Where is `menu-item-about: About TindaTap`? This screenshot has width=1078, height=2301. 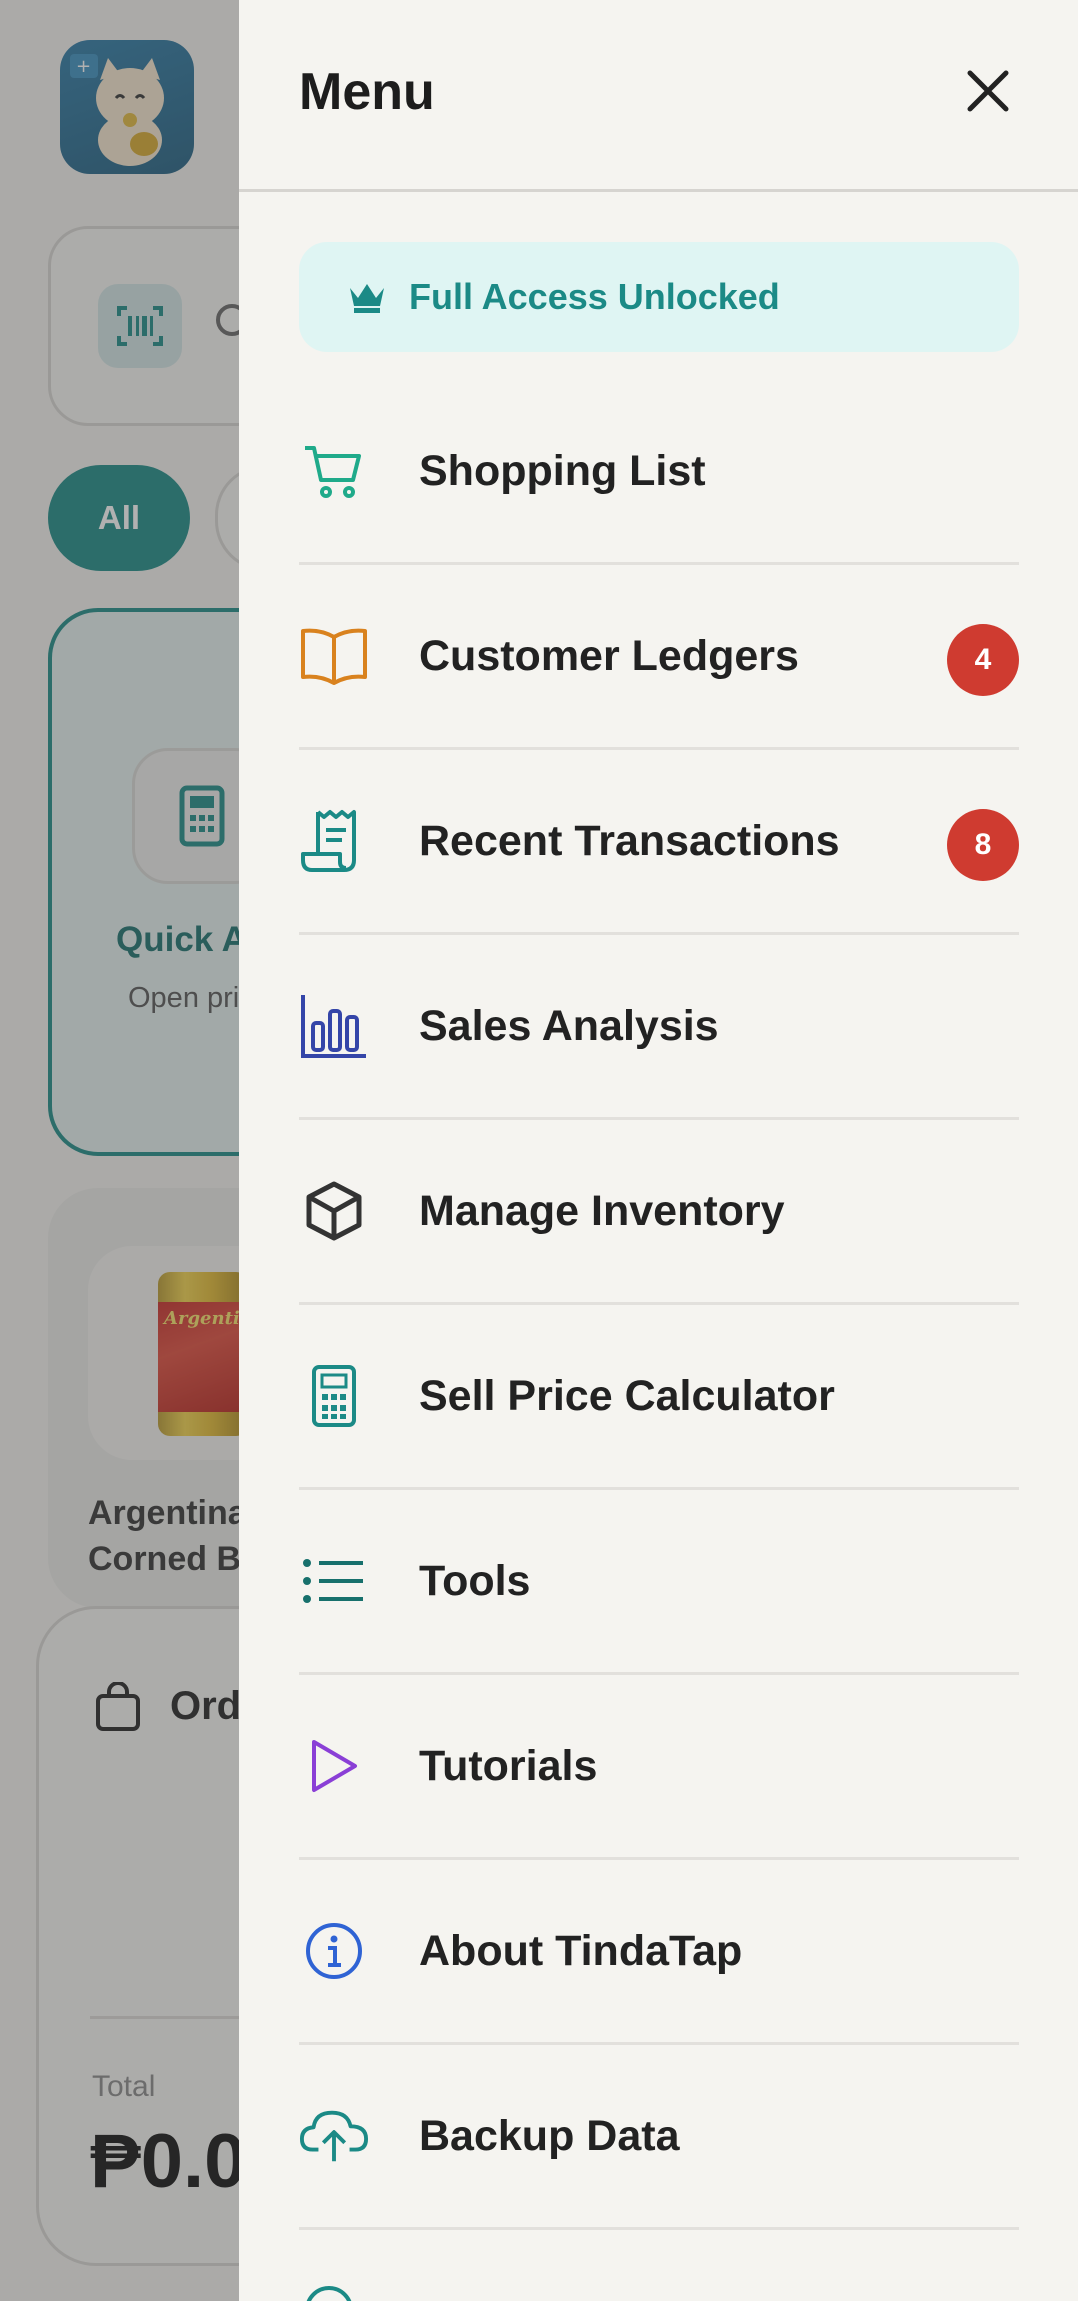 menu-item-about: About TindaTap is located at coordinates (659, 1952).